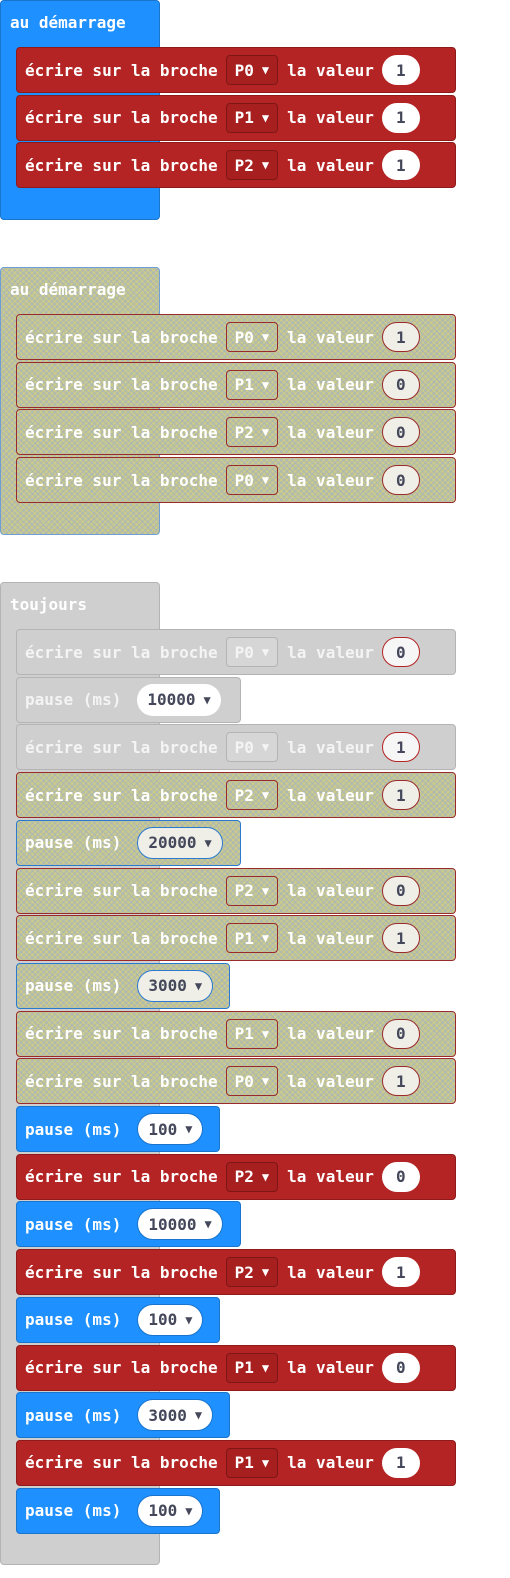  What do you see at coordinates (163, 1511) in the screenshot?
I see `duration-value: 100` at bounding box center [163, 1511].